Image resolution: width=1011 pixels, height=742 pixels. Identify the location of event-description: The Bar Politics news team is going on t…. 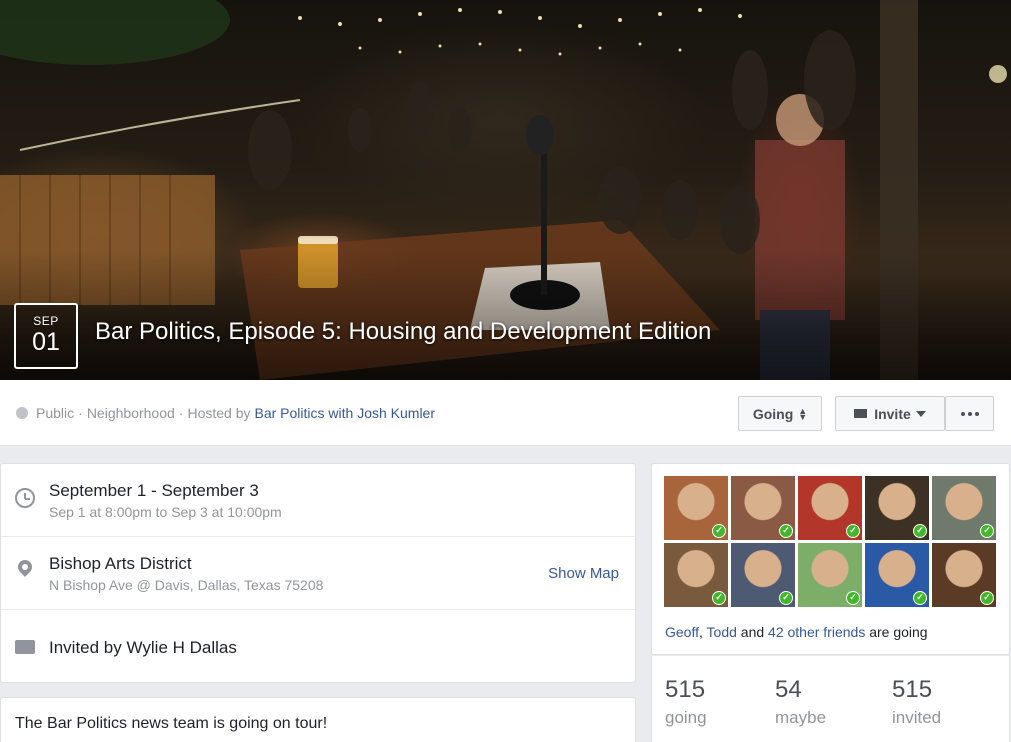
(171, 723).